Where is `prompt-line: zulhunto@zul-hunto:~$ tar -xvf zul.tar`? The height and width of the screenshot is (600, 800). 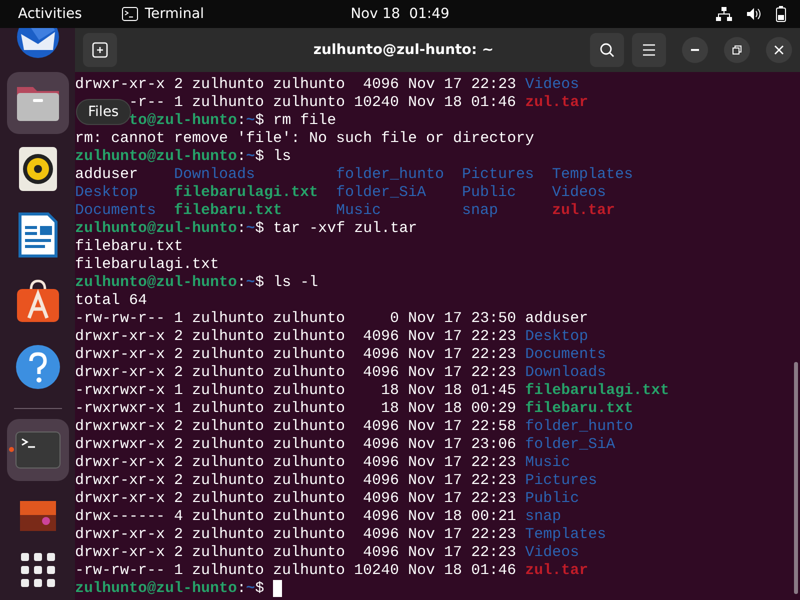 prompt-line: zulhunto@zul-hunto:~$ tar -xvf zul.tar is located at coordinates (246, 228).